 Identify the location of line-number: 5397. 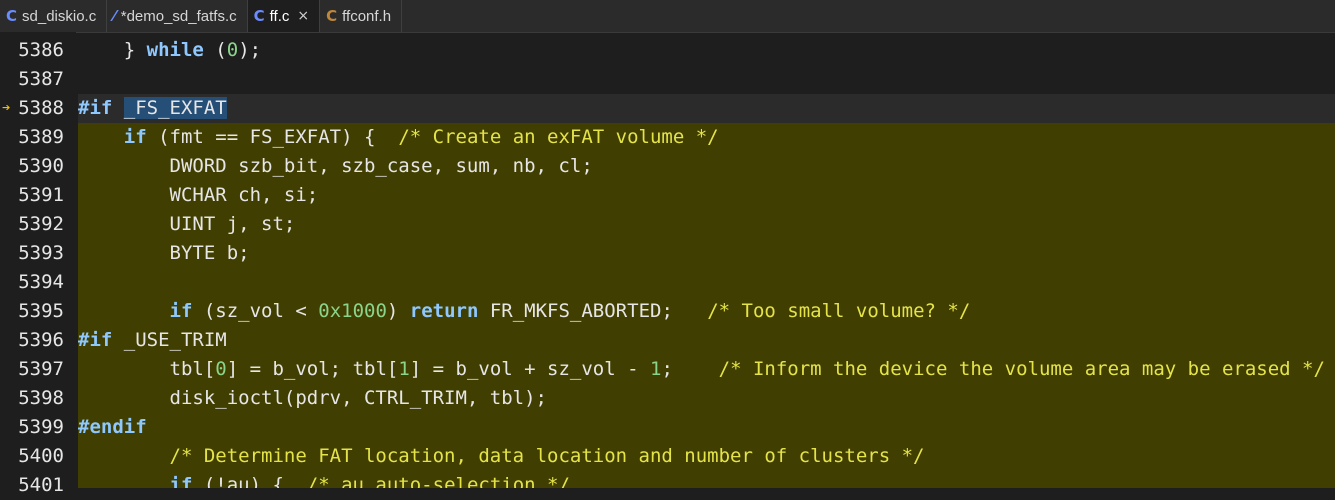
(41, 369).